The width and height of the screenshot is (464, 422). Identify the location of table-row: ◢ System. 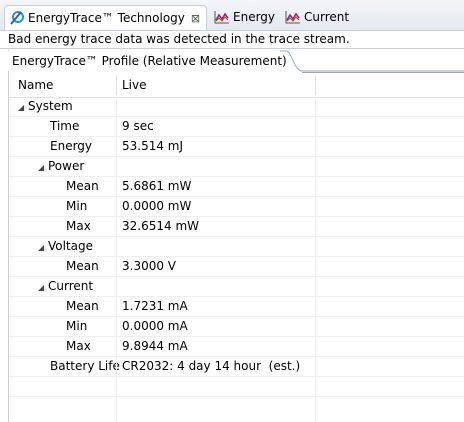
(236, 107).